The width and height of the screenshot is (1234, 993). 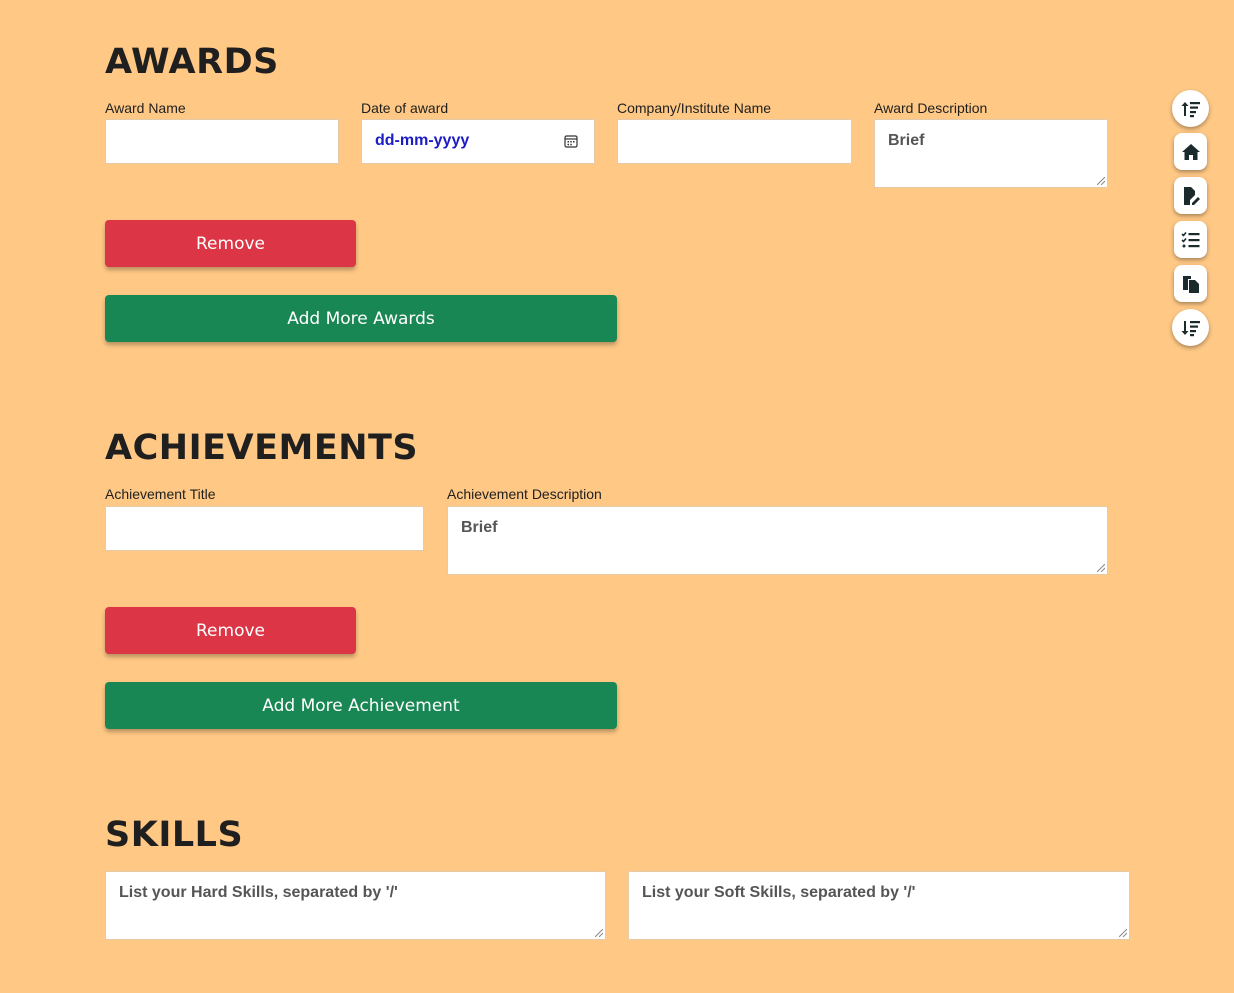 I want to click on hard-skills-textarea: List your Hard Skills, separated by '/', so click(x=355, y=905).